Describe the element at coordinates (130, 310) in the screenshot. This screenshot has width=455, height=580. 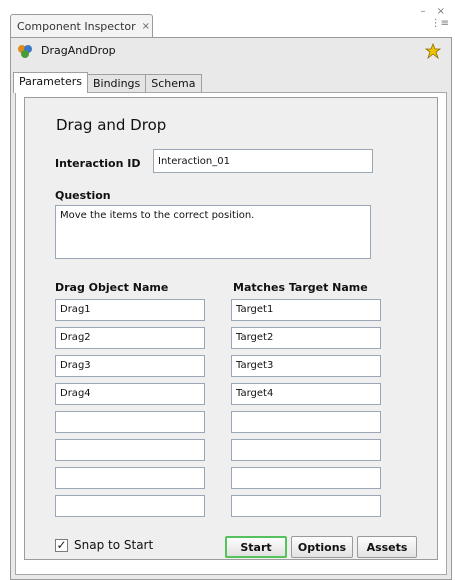
I see `drag-name-field: Drag1` at that location.